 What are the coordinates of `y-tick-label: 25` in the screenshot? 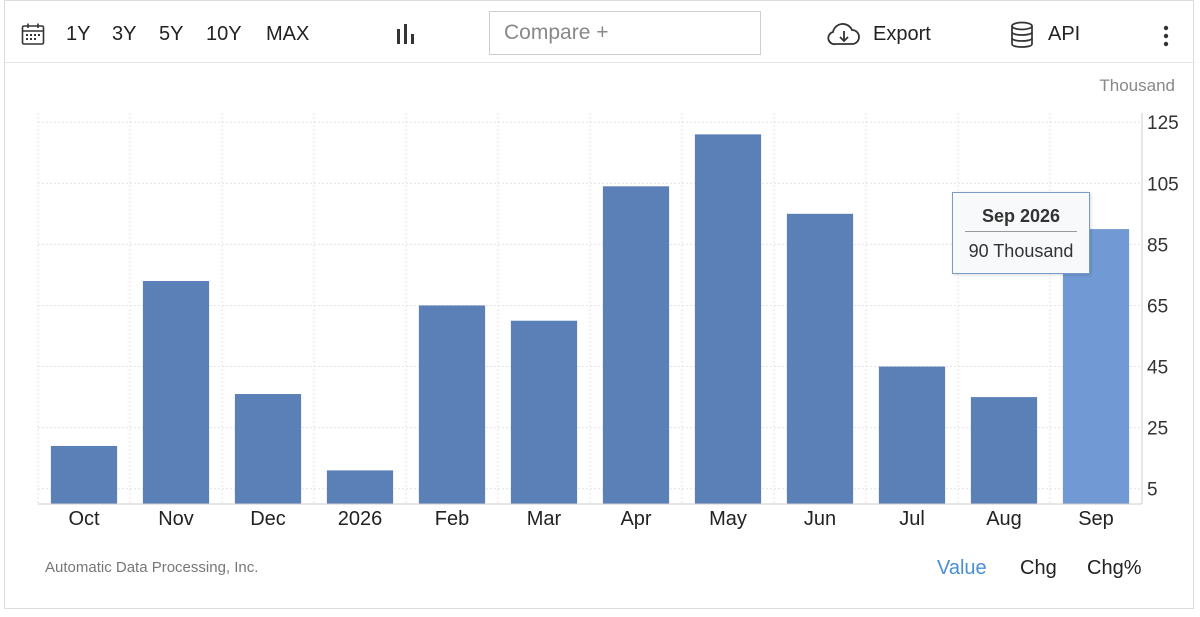 It's located at (1157, 429).